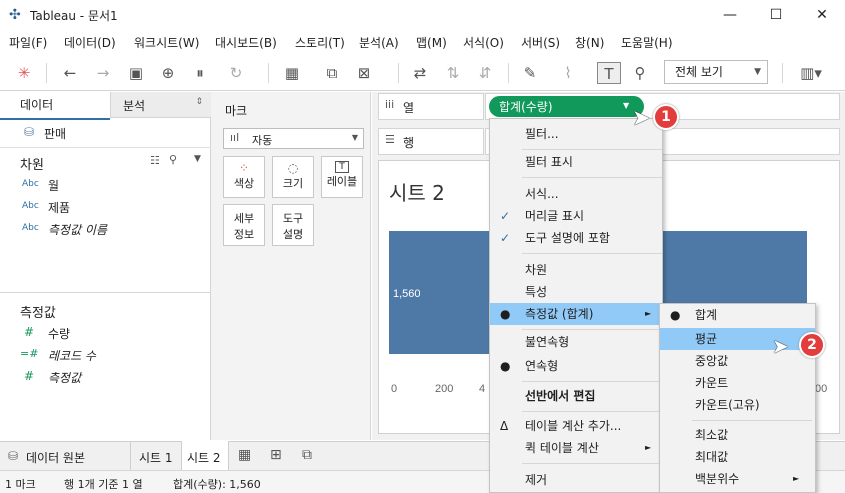 The image size is (845, 493). Describe the element at coordinates (737, 383) in the screenshot. I see `submenu-item-count: 카운트` at that location.